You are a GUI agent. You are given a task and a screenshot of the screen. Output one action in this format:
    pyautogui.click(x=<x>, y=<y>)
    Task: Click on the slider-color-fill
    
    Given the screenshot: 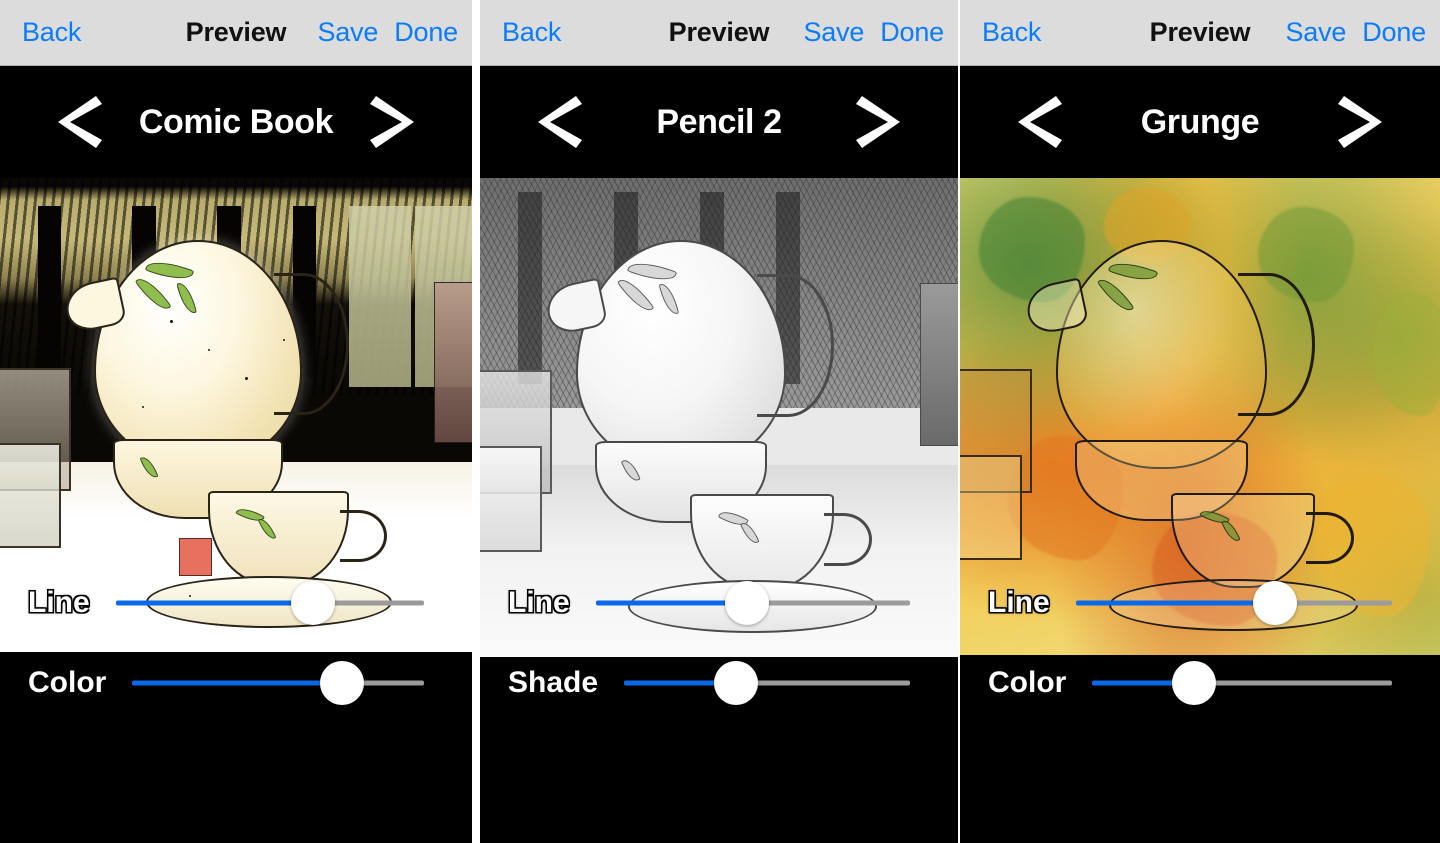 What is the action you would take?
    pyautogui.click(x=237, y=683)
    